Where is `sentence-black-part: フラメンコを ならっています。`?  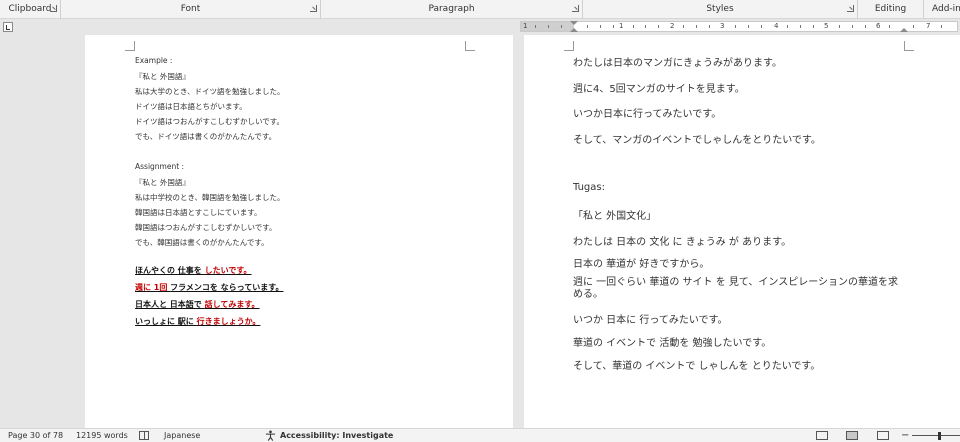 sentence-black-part: フラメンコを ならっています。 is located at coordinates (227, 287).